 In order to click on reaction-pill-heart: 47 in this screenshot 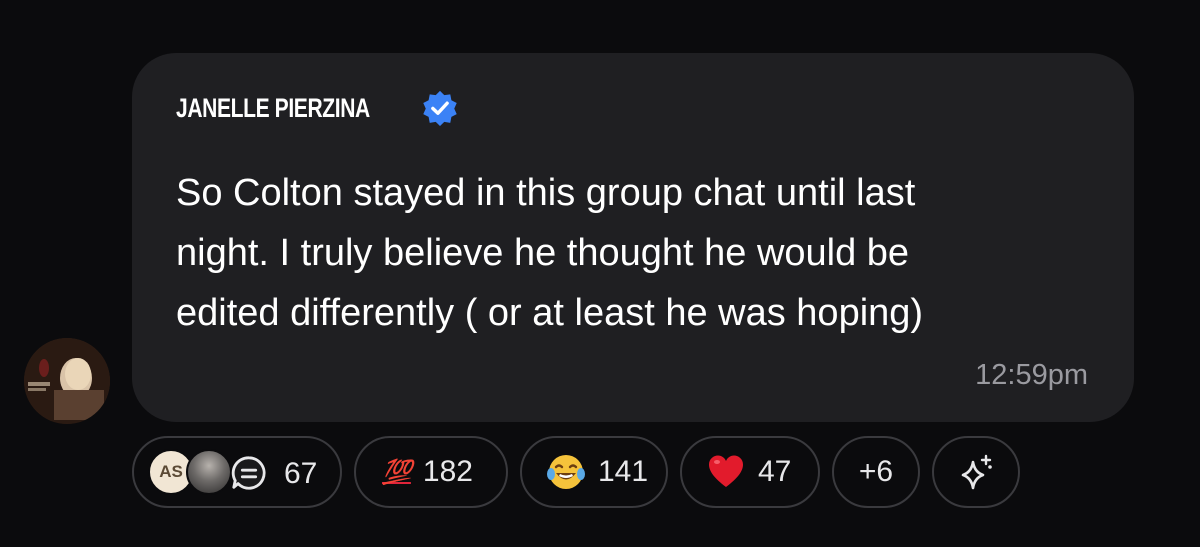, I will do `click(750, 472)`.